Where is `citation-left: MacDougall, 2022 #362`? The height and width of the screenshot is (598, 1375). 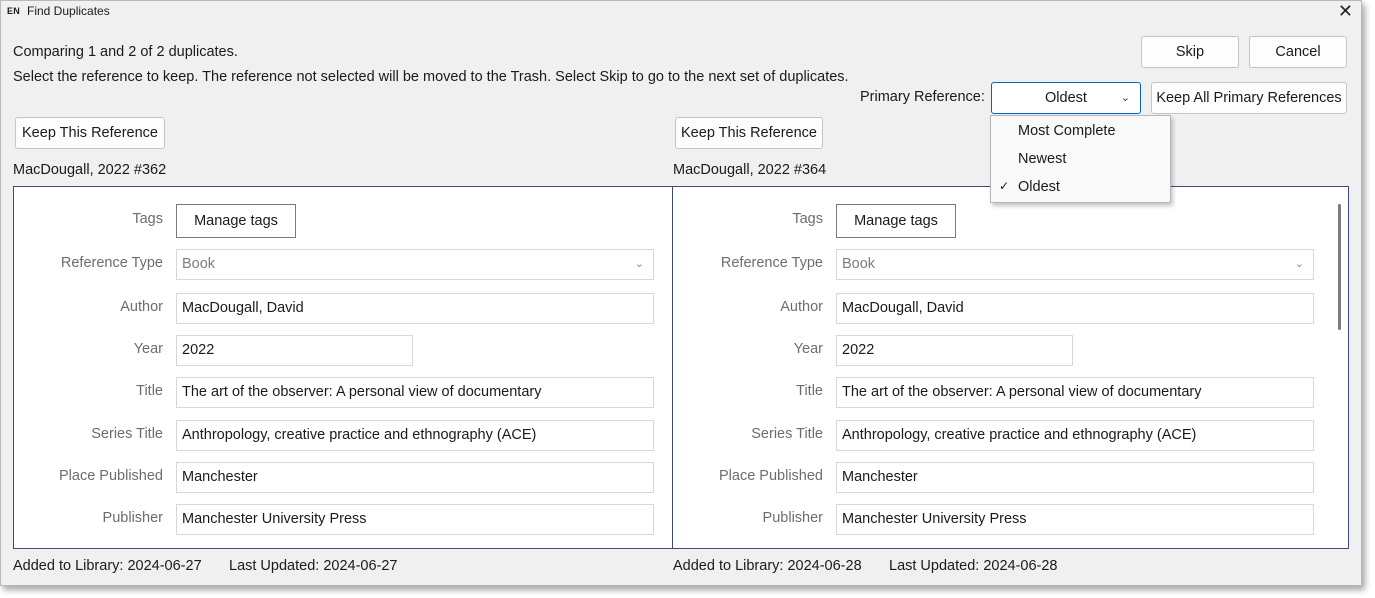
citation-left: MacDougall, 2022 #362 is located at coordinates (90, 170).